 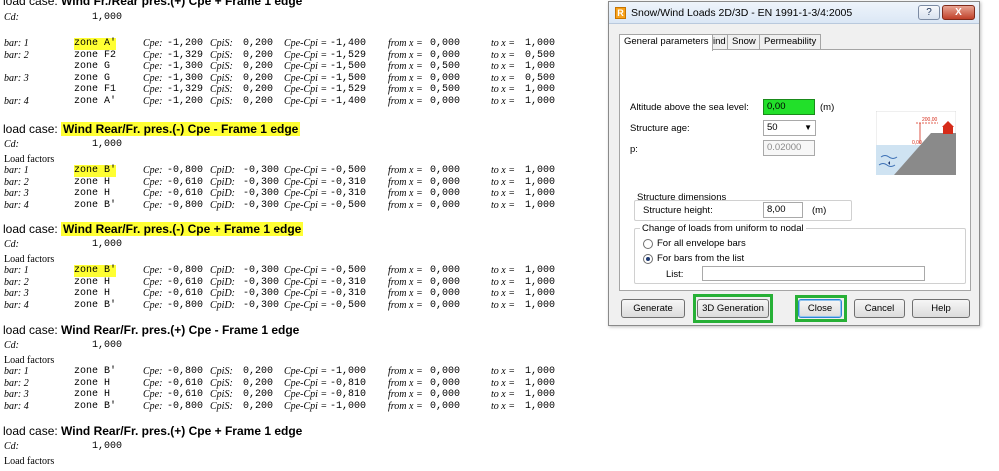 What do you see at coordinates (930, 120) in the screenshot?
I see `illustration-height-label: 200,00` at bounding box center [930, 120].